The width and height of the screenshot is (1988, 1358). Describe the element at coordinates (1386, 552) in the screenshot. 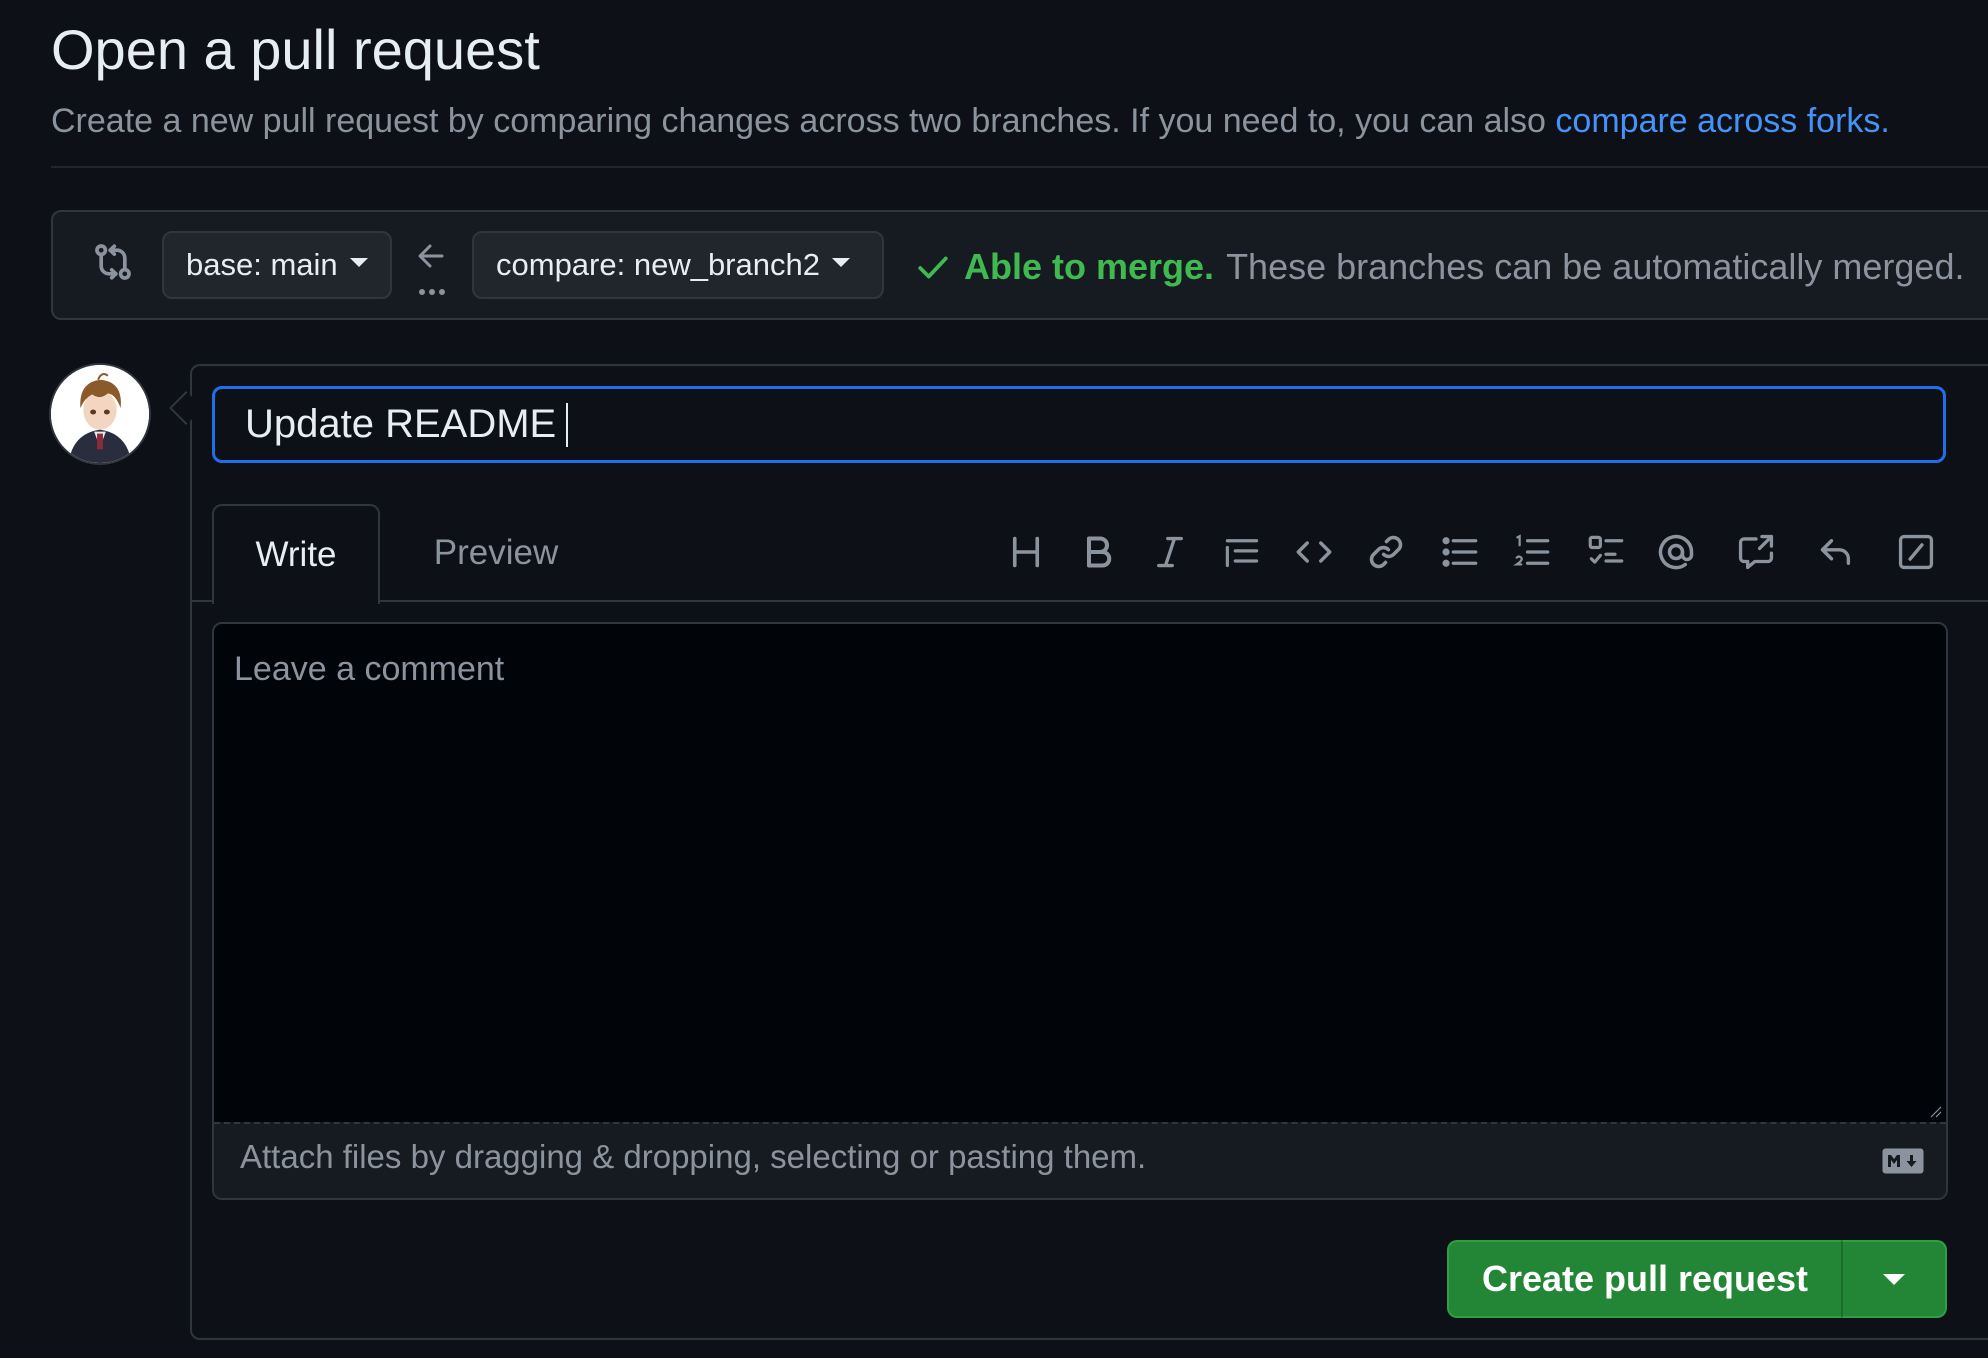

I see `link-icon` at that location.